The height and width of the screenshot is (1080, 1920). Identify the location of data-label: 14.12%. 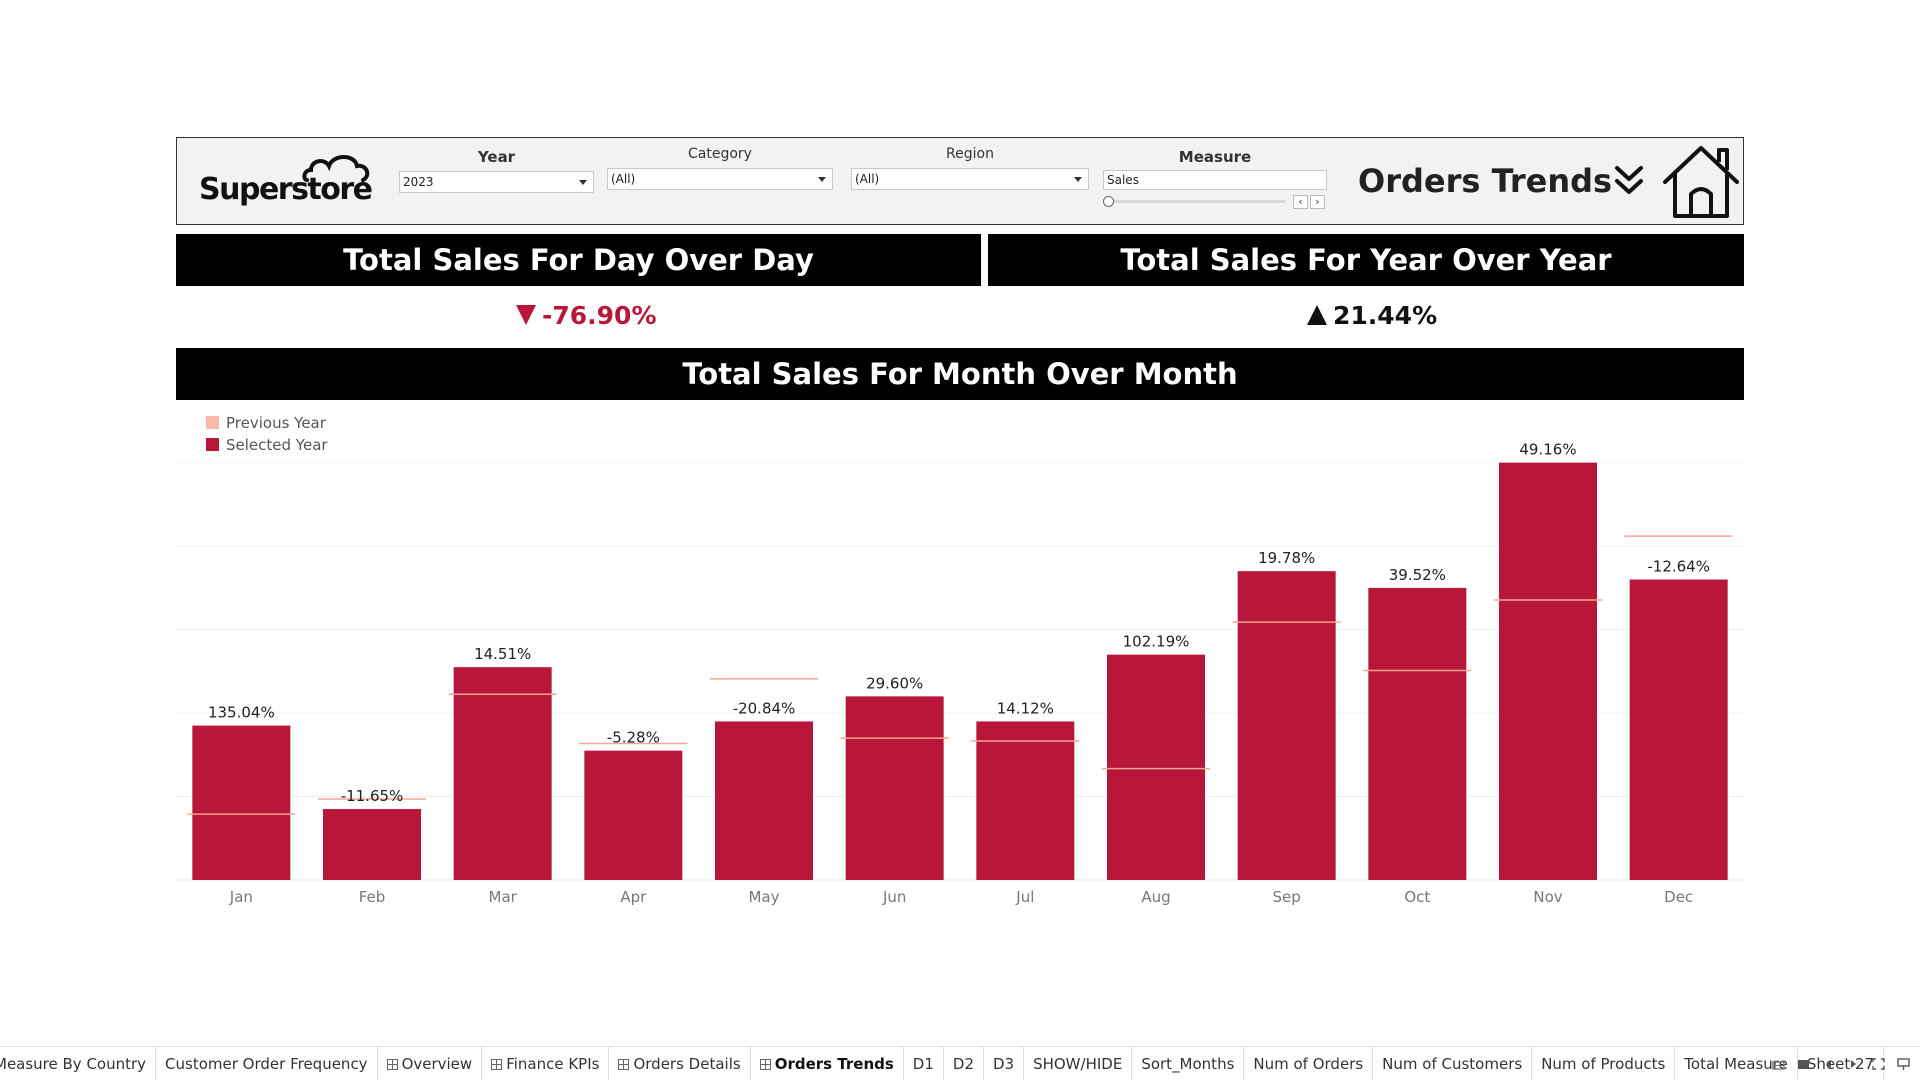
(1025, 708).